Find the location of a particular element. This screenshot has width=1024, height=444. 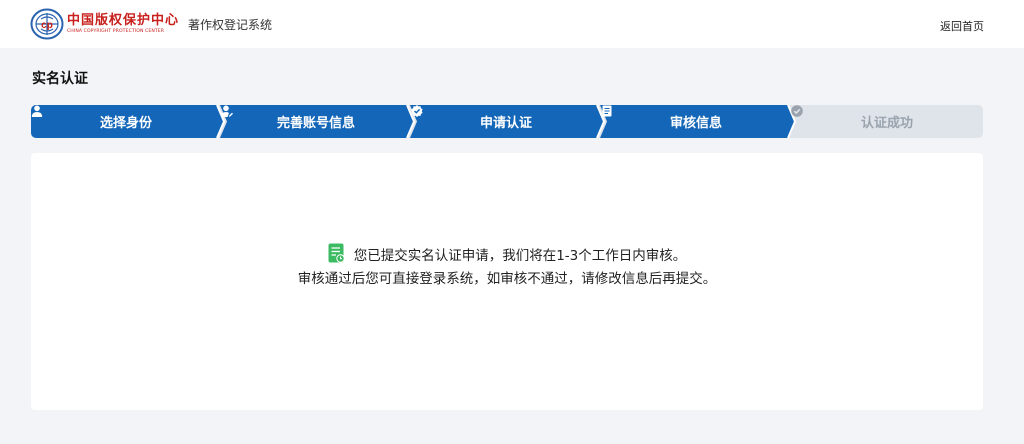

page-title: 实名认证 is located at coordinates (60, 79).